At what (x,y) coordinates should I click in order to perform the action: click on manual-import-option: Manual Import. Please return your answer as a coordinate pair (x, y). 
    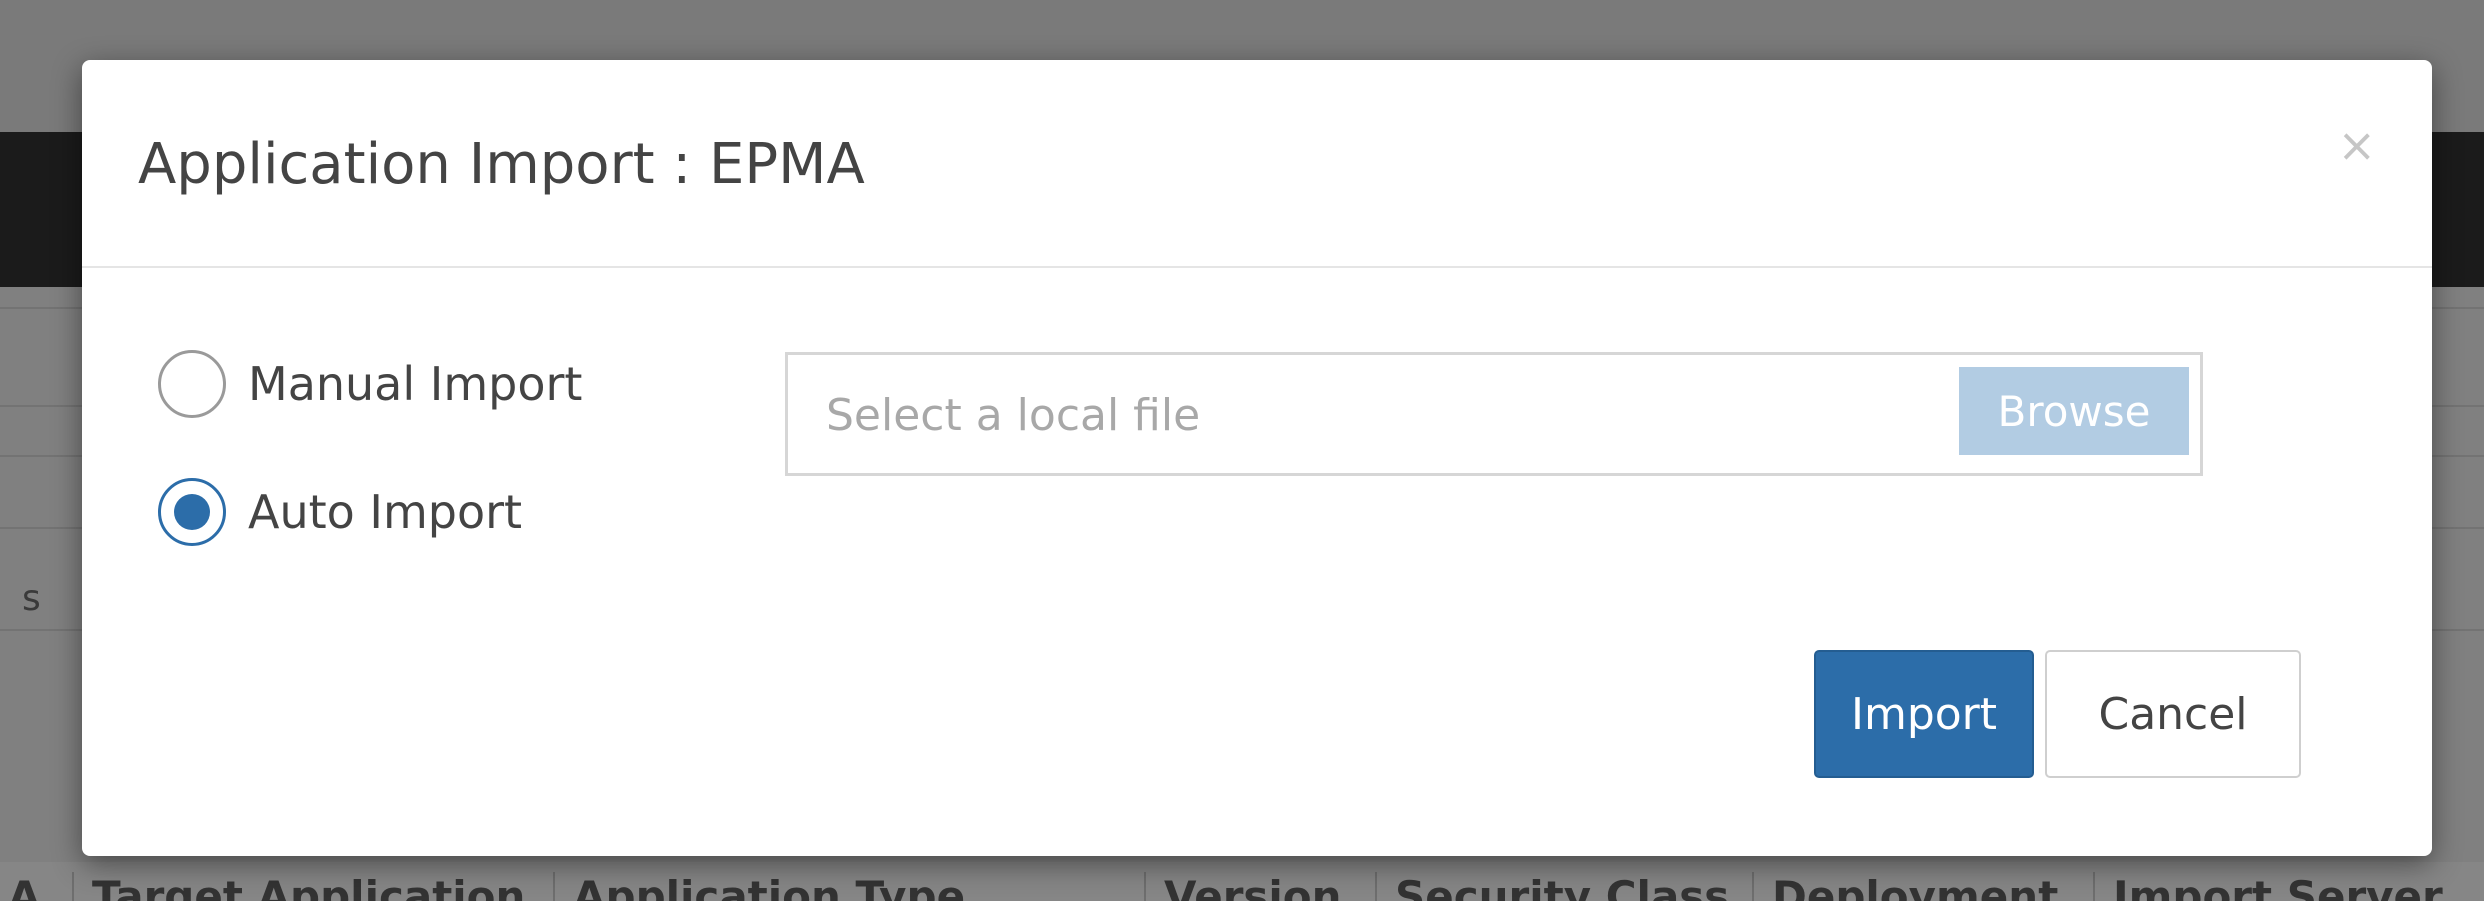
    Looking at the image, I should click on (370, 384).